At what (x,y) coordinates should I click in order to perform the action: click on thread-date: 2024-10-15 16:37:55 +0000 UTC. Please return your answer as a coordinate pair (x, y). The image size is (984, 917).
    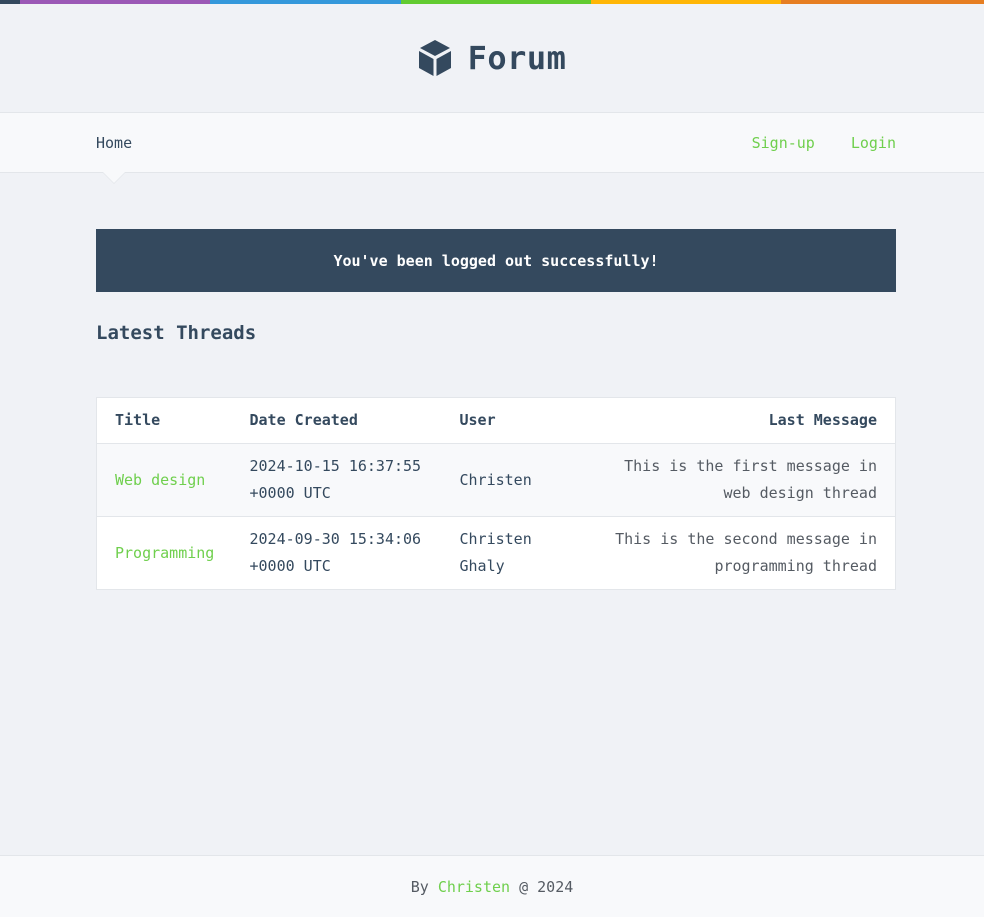
    Looking at the image, I should click on (355, 480).